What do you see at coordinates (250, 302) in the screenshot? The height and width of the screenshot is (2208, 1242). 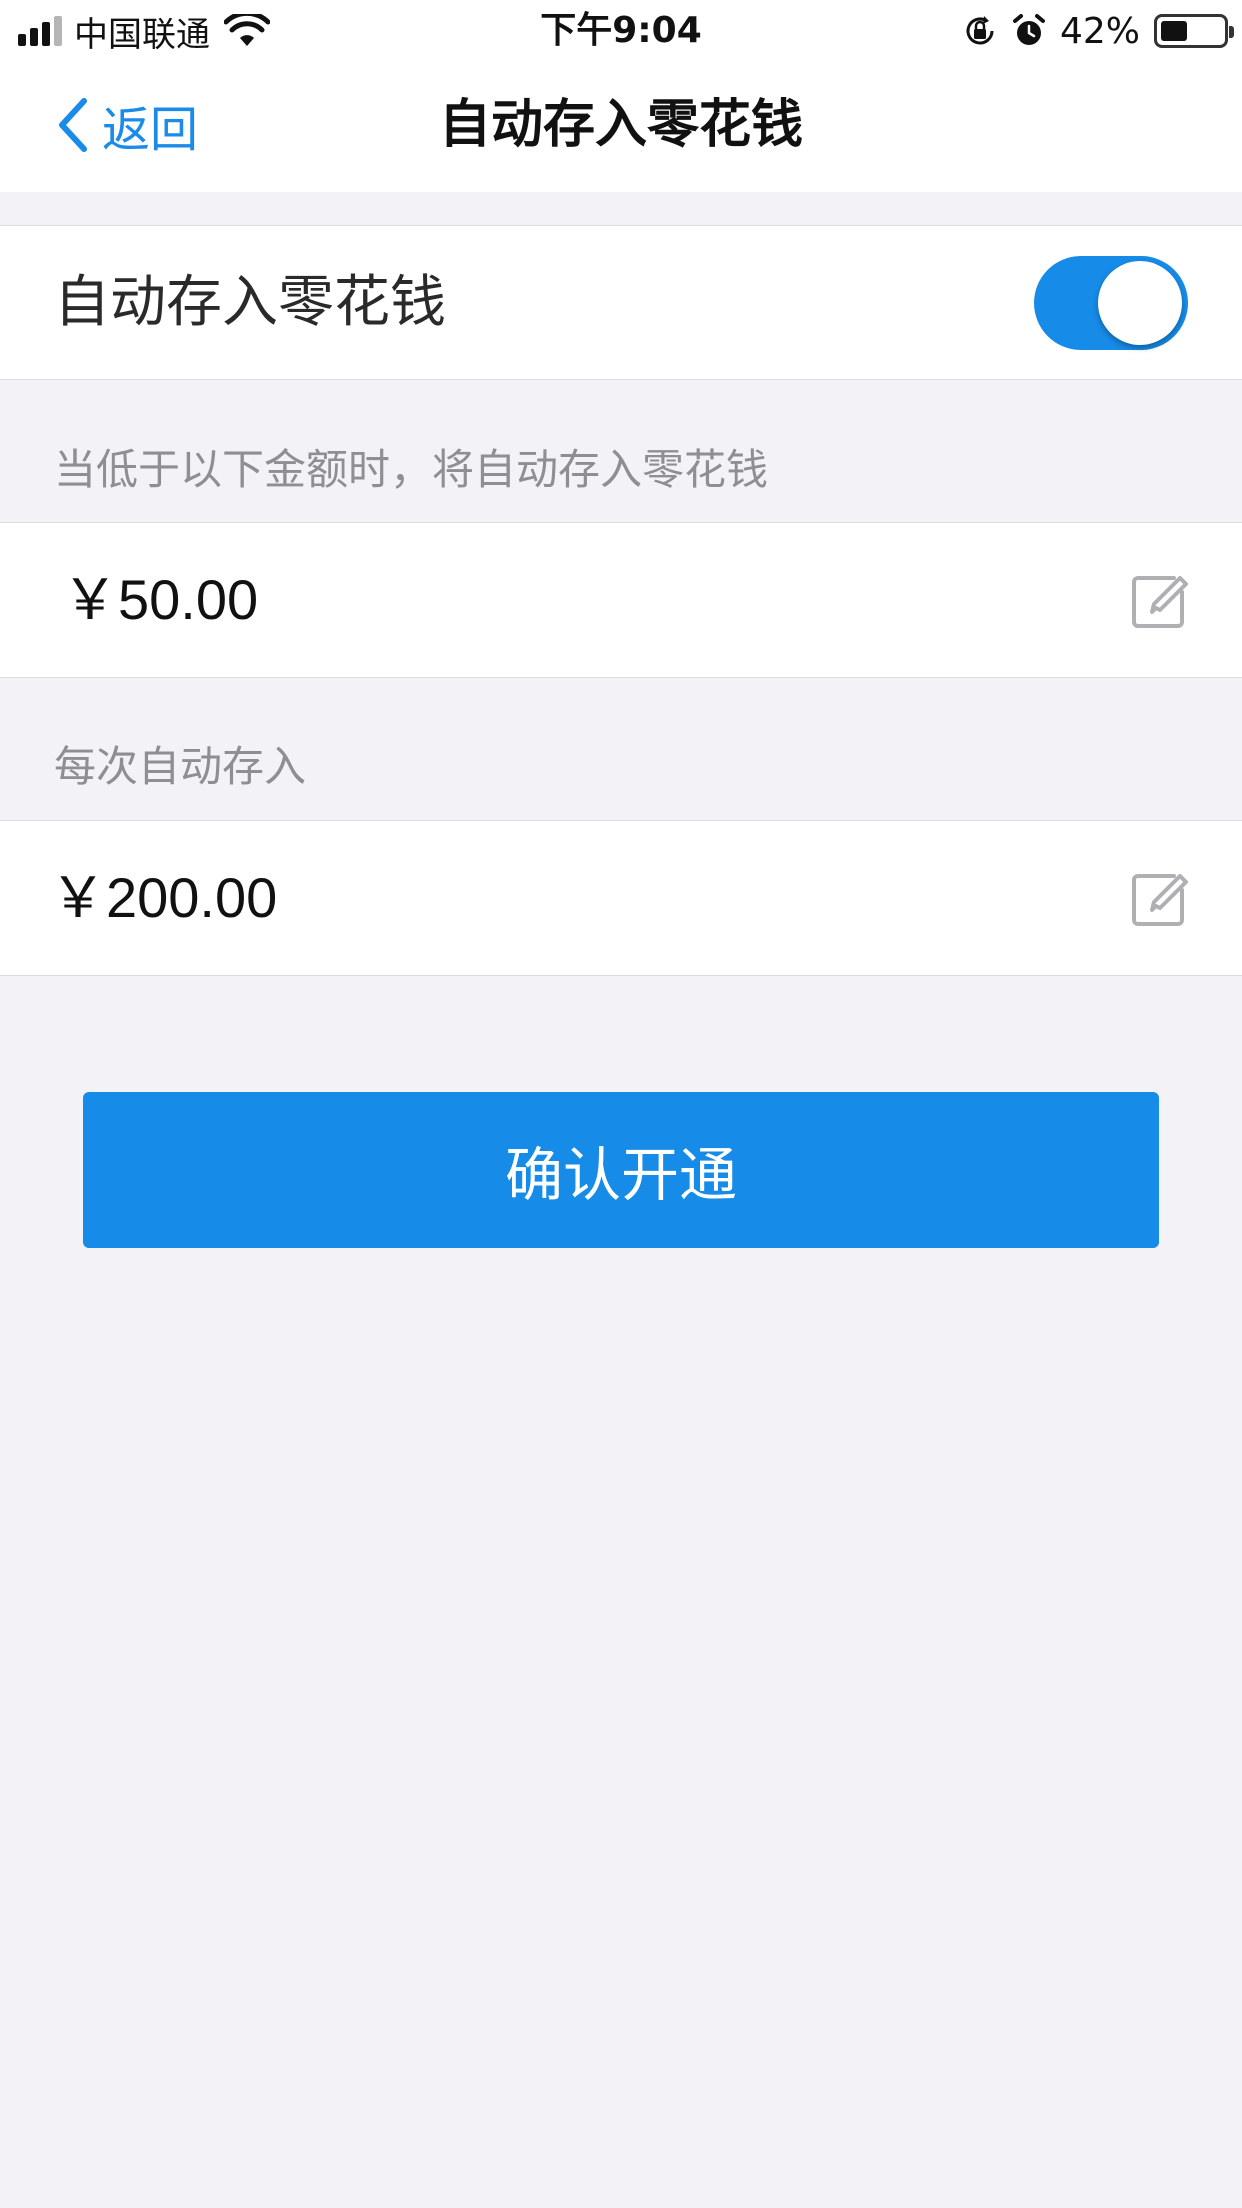 I see `auto-save-label: 自动存入零花钱` at bounding box center [250, 302].